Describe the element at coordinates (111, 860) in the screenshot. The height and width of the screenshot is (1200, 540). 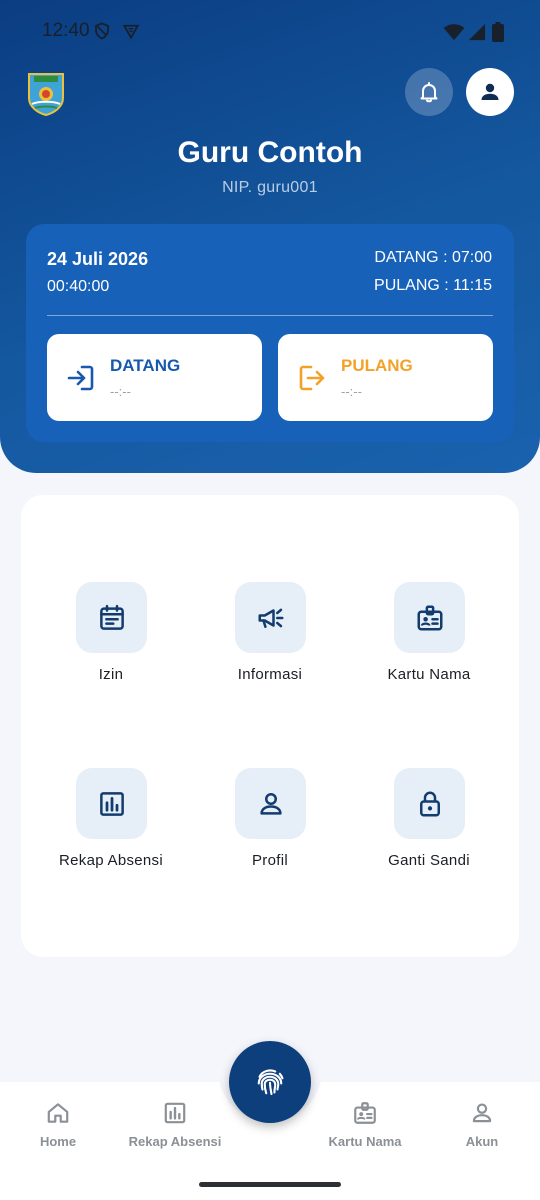
I see `menu-label: Rekap Absensi` at that location.